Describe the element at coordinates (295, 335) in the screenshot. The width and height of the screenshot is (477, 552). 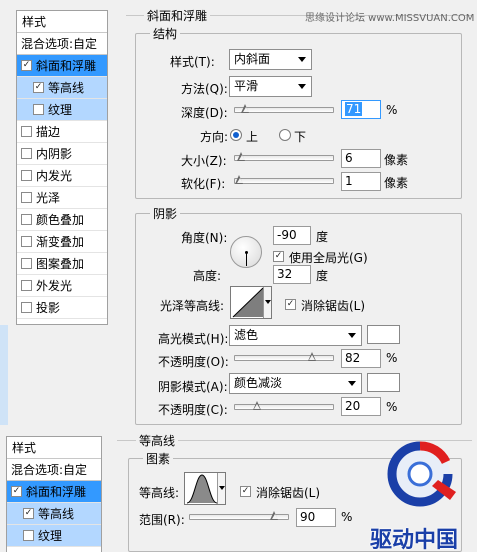
I see `highlight-mode-select: 滤色` at that location.